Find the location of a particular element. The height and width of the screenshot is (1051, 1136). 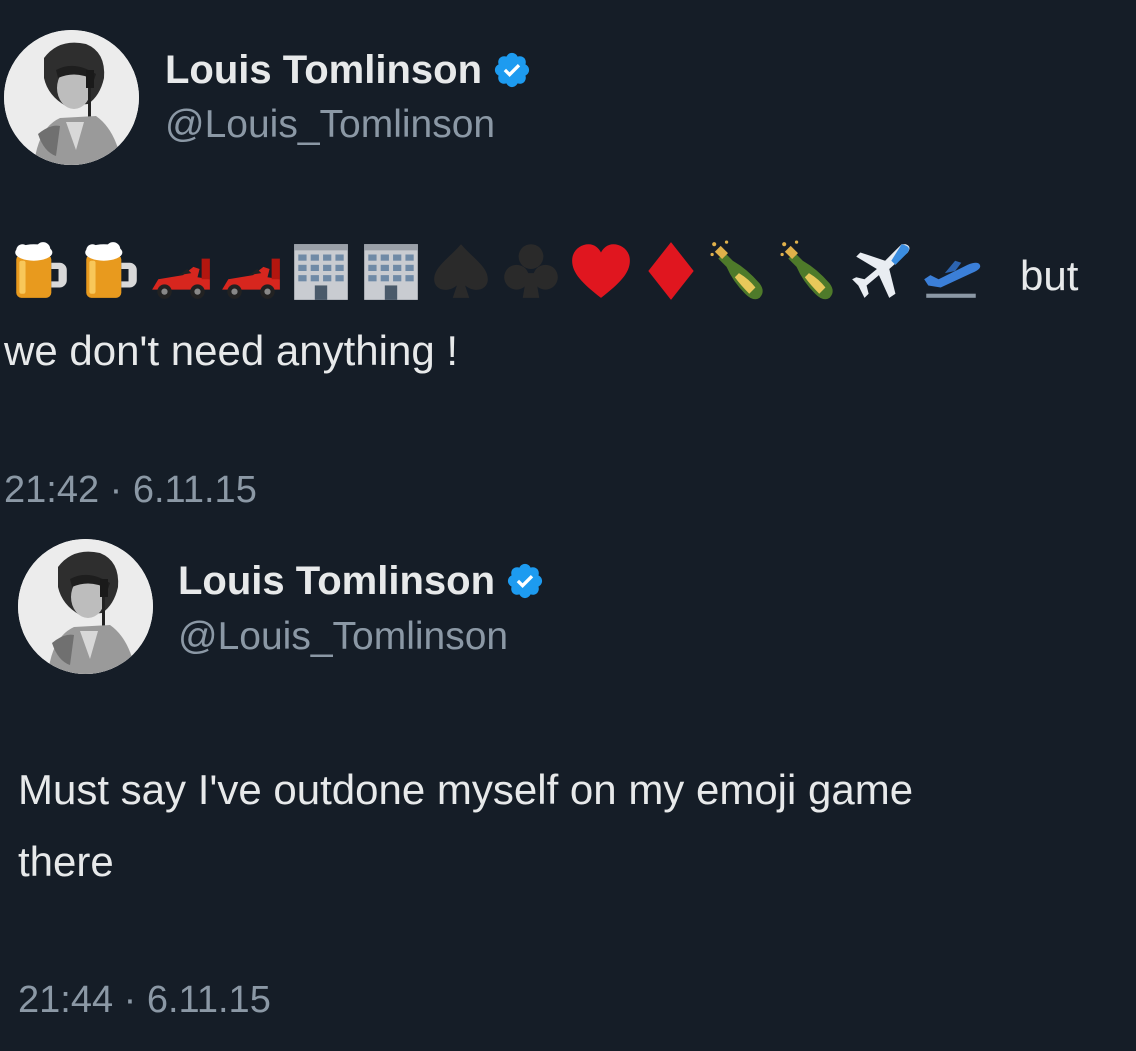

tweet-text-end: but is located at coordinates (1049, 275).